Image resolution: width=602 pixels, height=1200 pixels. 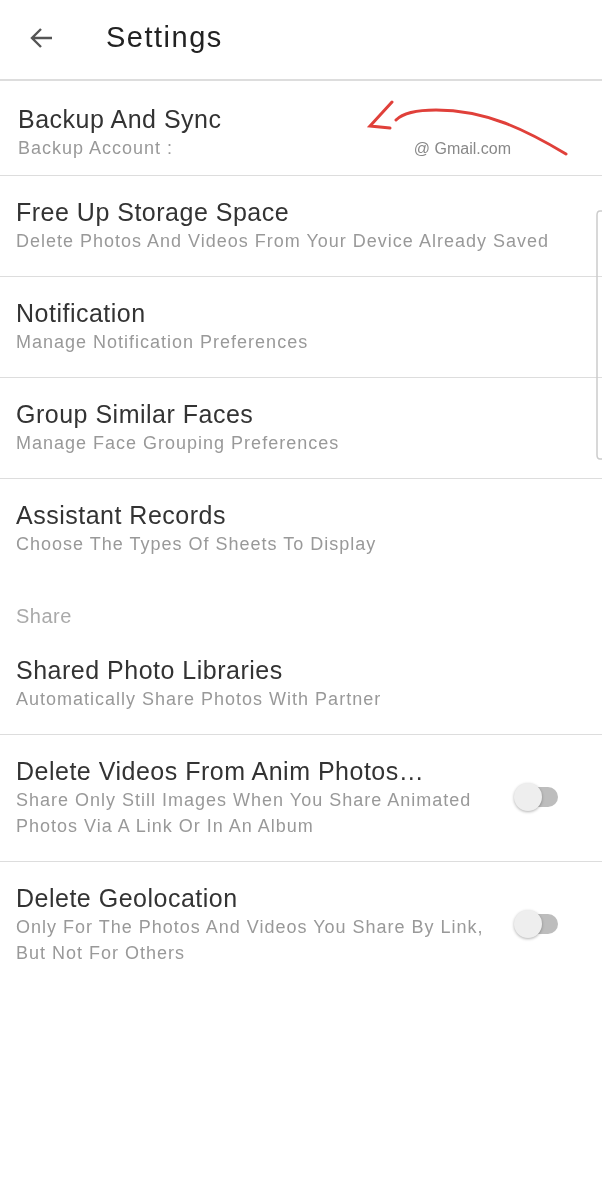 I want to click on setting-subtitle: Backup Account :, so click(x=96, y=148).